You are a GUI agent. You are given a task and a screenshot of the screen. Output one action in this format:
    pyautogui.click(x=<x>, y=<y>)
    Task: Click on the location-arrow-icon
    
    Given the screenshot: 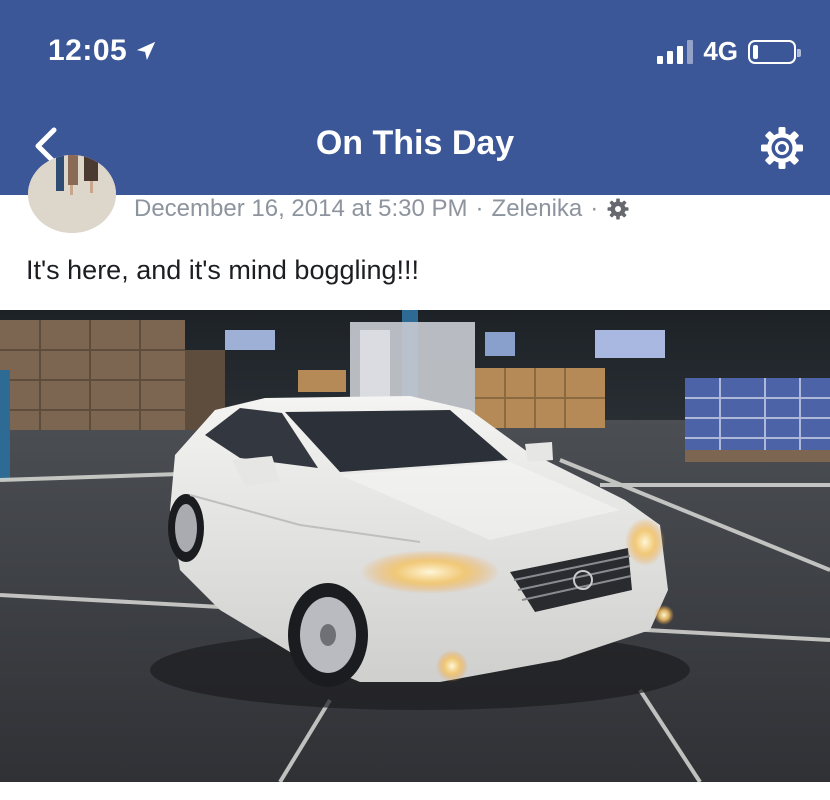 What is the action you would take?
    pyautogui.click(x=146, y=51)
    